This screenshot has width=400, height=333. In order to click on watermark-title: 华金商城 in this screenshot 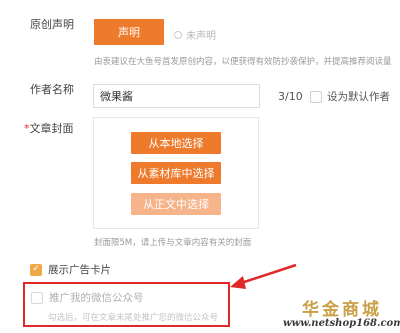, I will do `click(342, 310)`.